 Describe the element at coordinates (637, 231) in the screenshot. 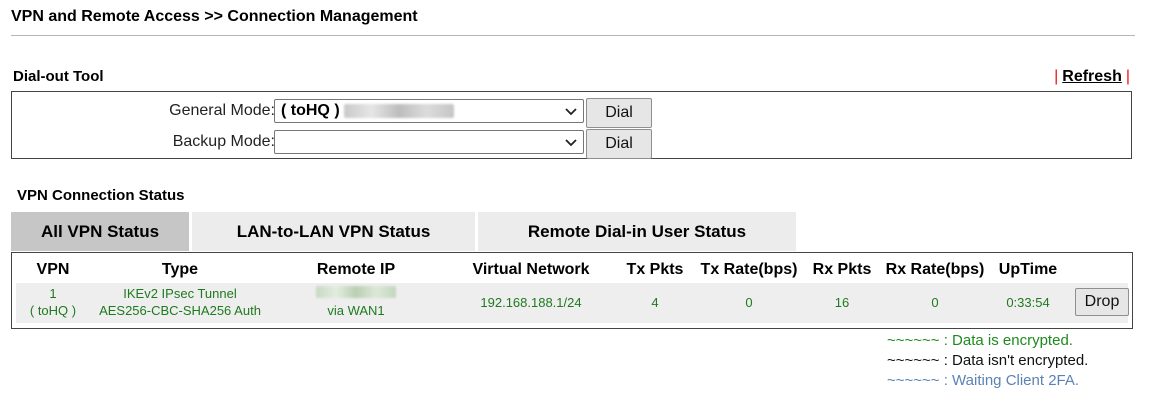

I see `tab-remote-dial-in-user-status: Remote Dial-in User Status` at that location.